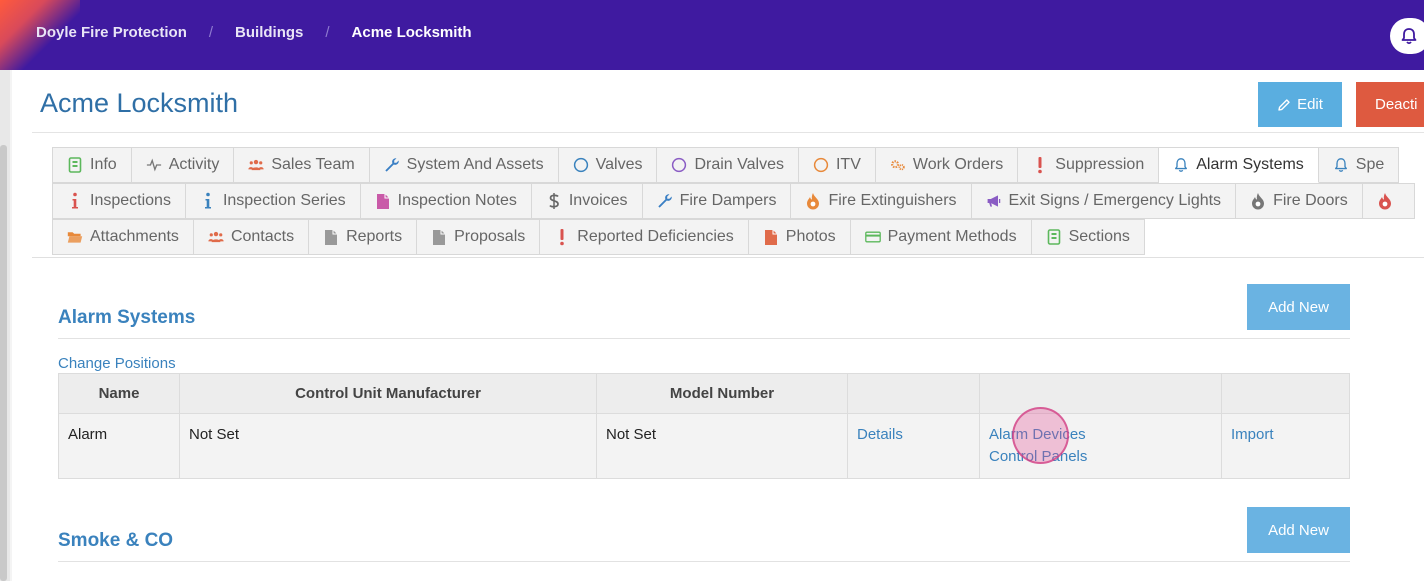 The image size is (1424, 581). Describe the element at coordinates (1100, 457) in the screenshot. I see `control-panels-link: Control Panels` at that location.